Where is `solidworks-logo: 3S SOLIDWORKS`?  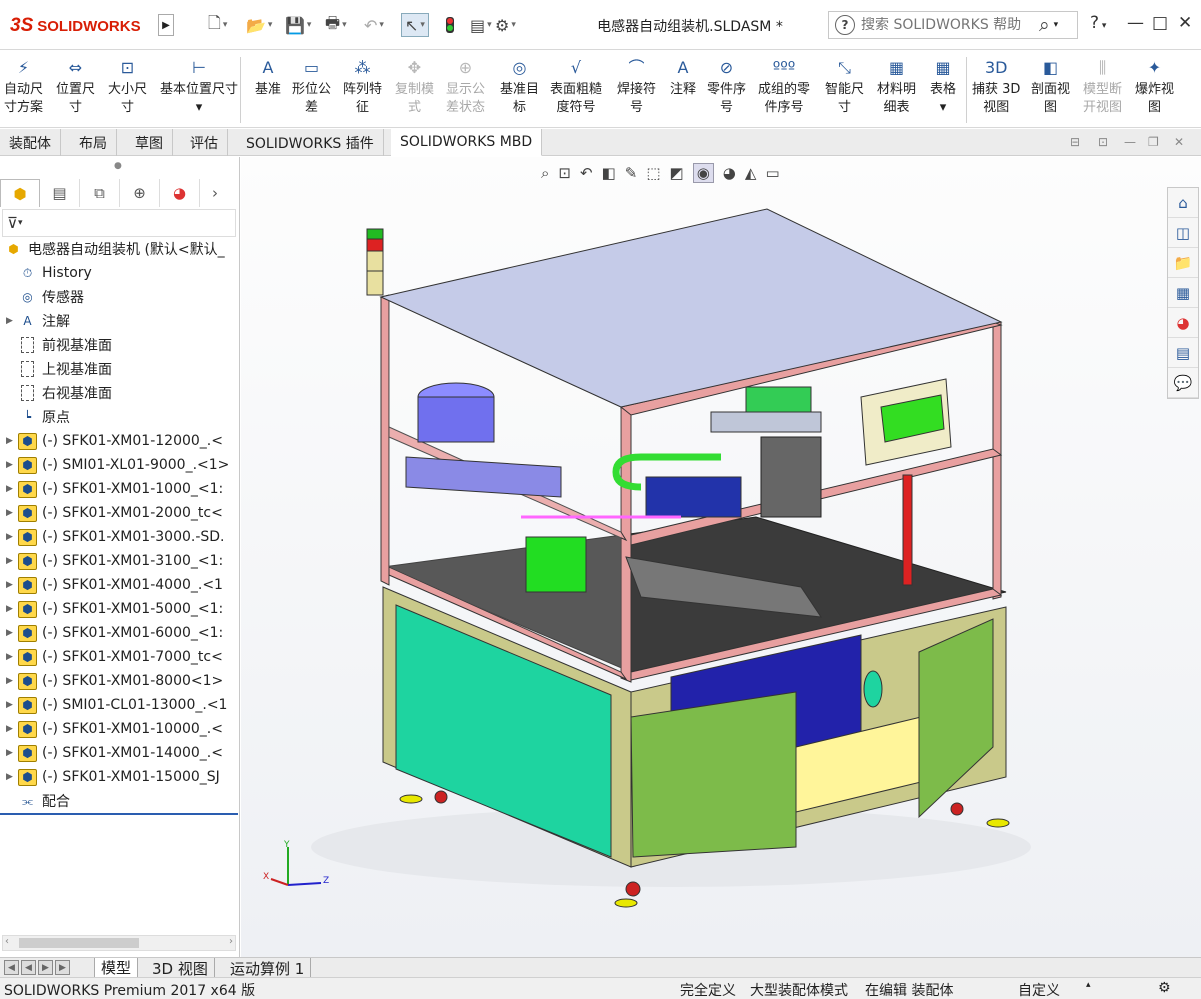 solidworks-logo: 3S SOLIDWORKS is located at coordinates (83, 26).